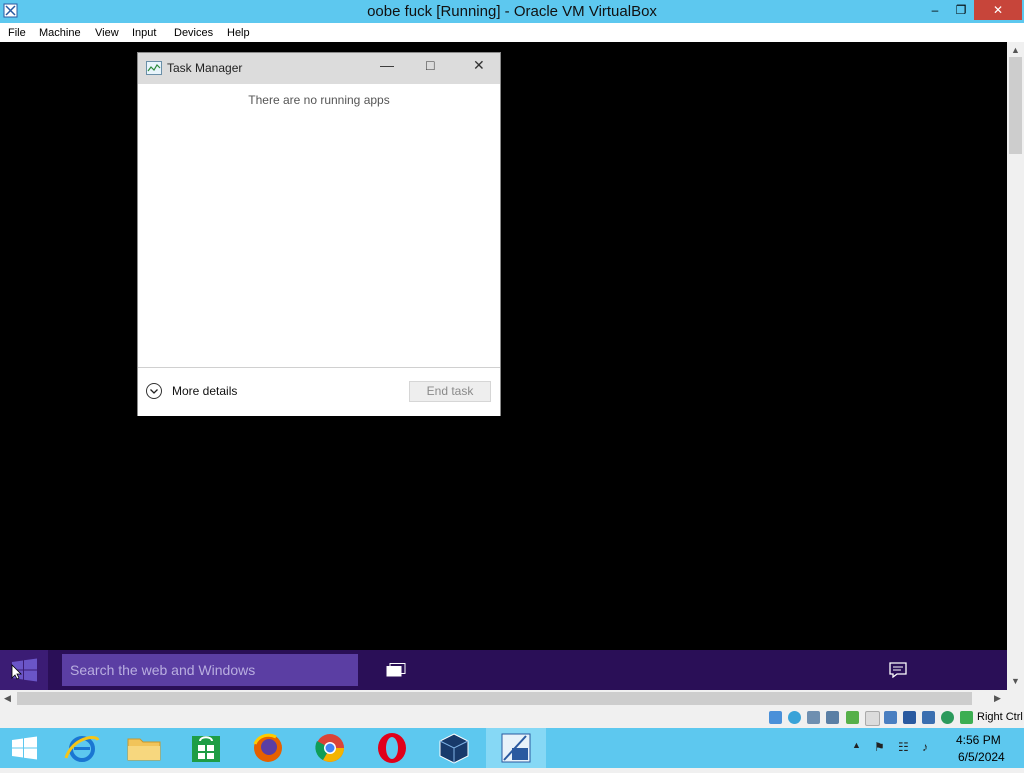  Describe the element at coordinates (107, 33) in the screenshot. I see `menu-view: View` at that location.